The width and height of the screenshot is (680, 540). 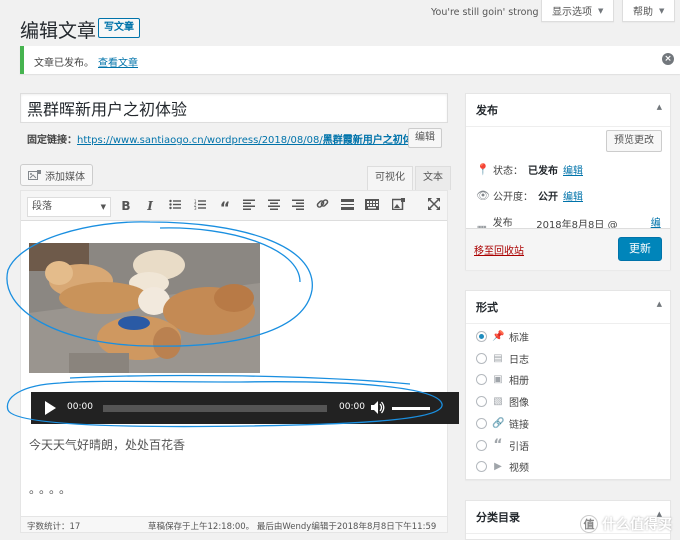 I want to click on bold-icon: B, so click(x=126, y=206).